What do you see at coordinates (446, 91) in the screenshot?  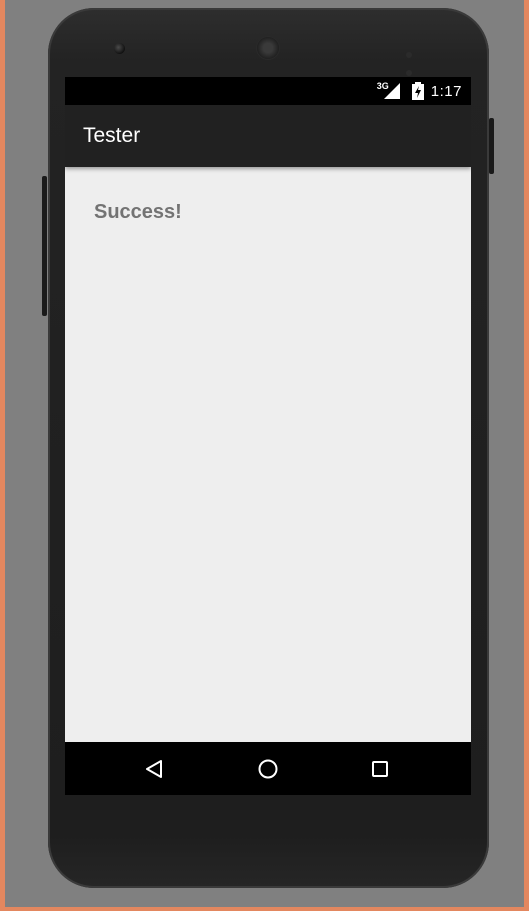 I see `status-clock: 1:17` at bounding box center [446, 91].